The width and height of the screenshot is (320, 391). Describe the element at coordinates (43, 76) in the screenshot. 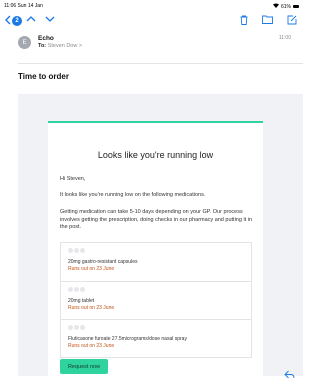

I see `message-subject: Time to order` at that location.